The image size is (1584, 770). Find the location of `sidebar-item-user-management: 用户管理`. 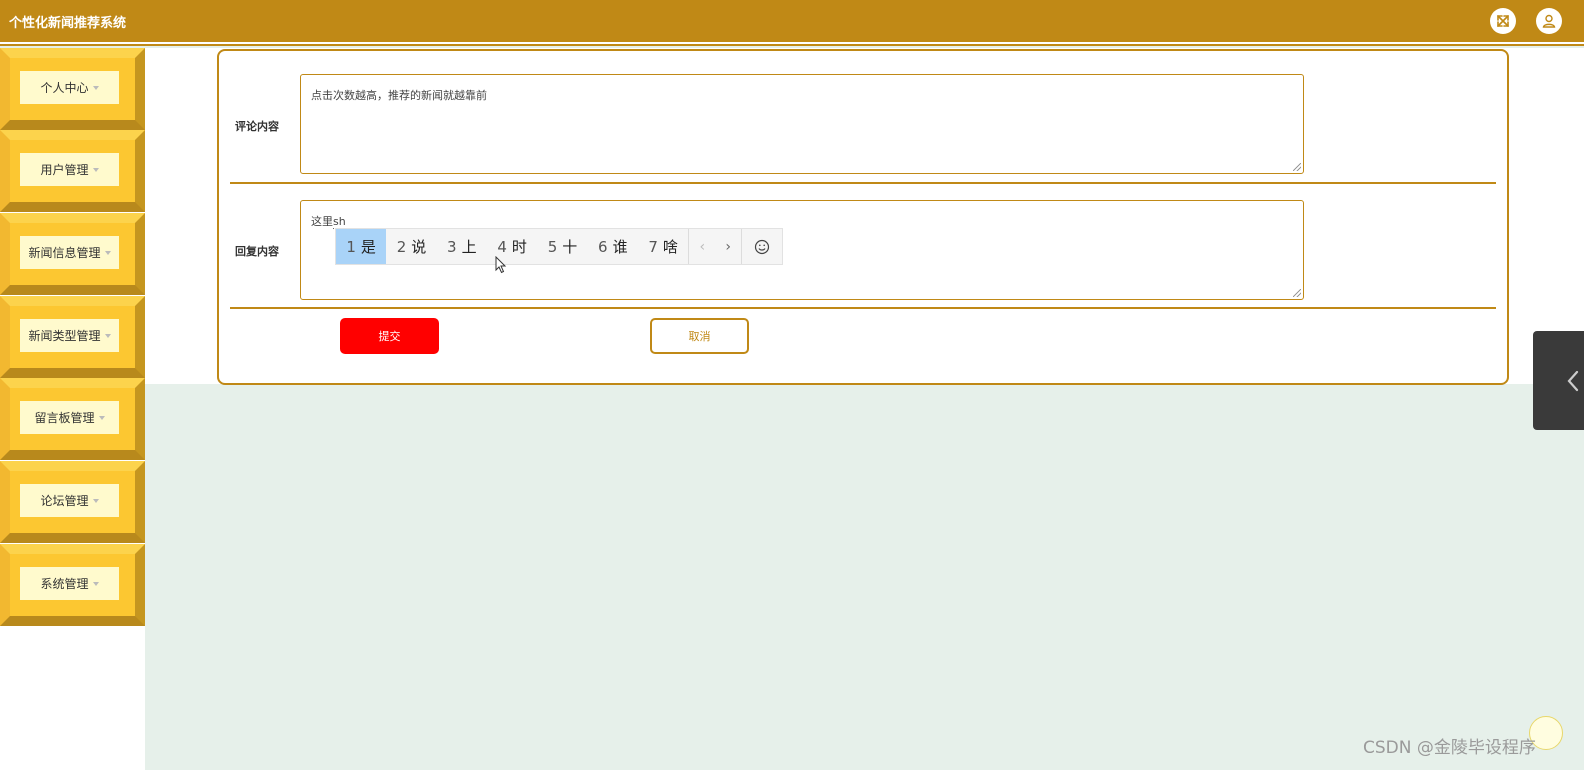

sidebar-item-user-management: 用户管理 is located at coordinates (72, 171).